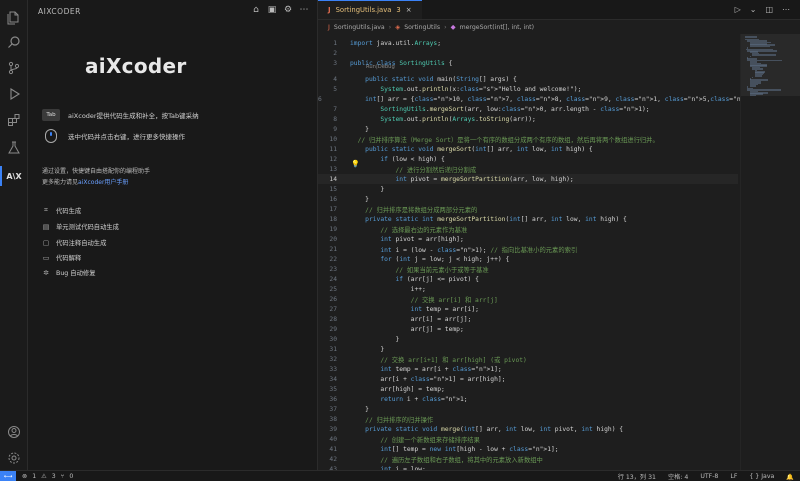  What do you see at coordinates (14, 18) in the screenshot?
I see `explorer-icon` at bounding box center [14, 18].